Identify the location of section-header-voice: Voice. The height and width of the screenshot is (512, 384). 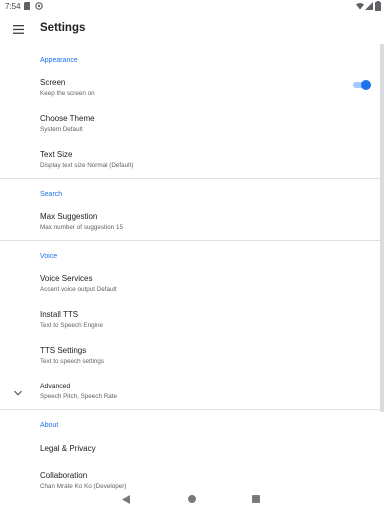
(49, 256).